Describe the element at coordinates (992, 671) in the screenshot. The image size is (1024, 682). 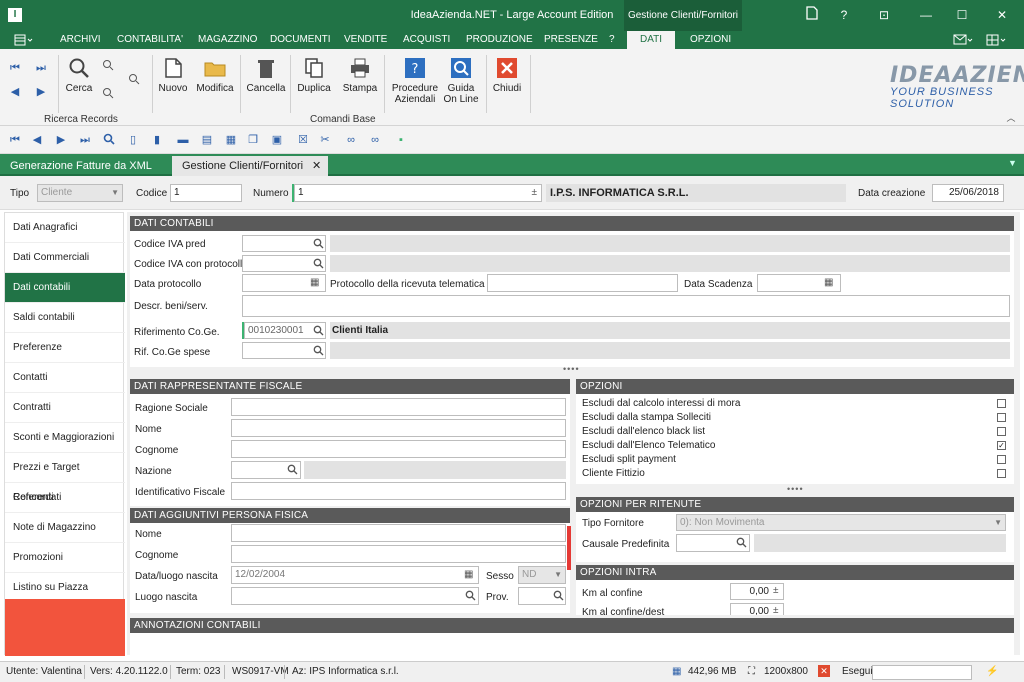
I see `lightning-icon: ⚡` at that location.